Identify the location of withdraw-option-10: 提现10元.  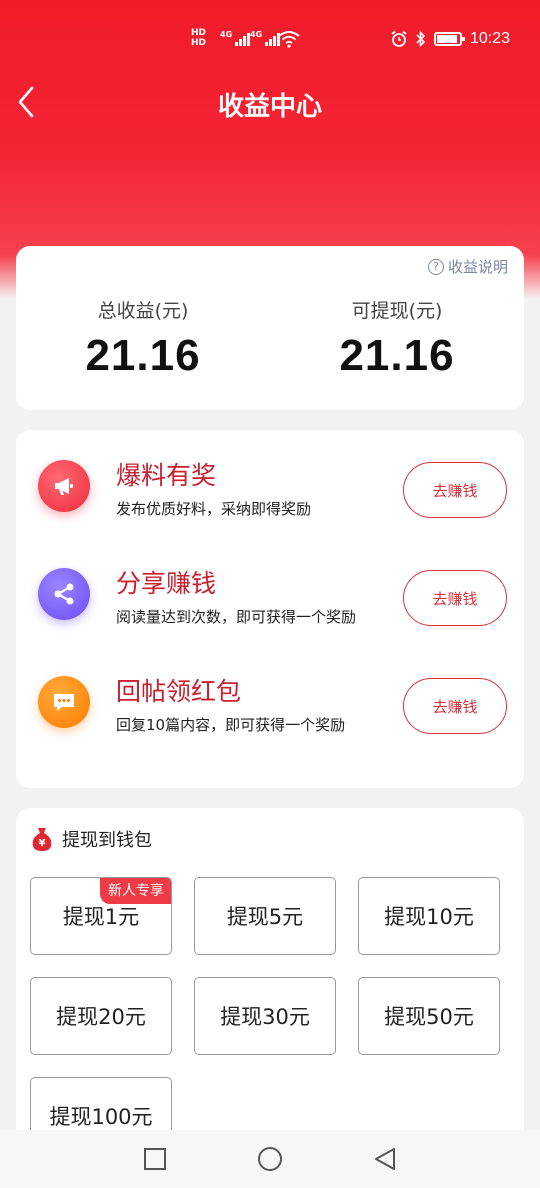
(429, 916).